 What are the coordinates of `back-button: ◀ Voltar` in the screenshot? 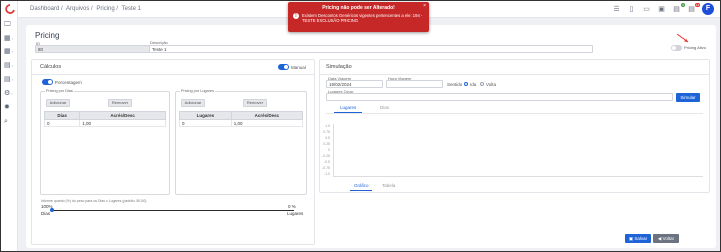 It's located at (666, 238).